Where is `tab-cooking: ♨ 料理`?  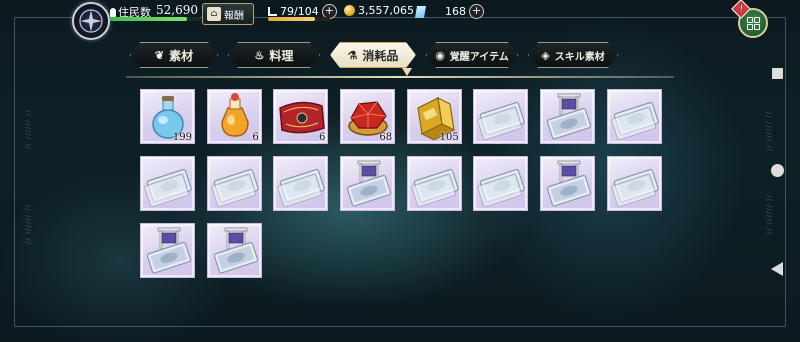 tab-cooking: ♨ 料理 is located at coordinates (274, 55).